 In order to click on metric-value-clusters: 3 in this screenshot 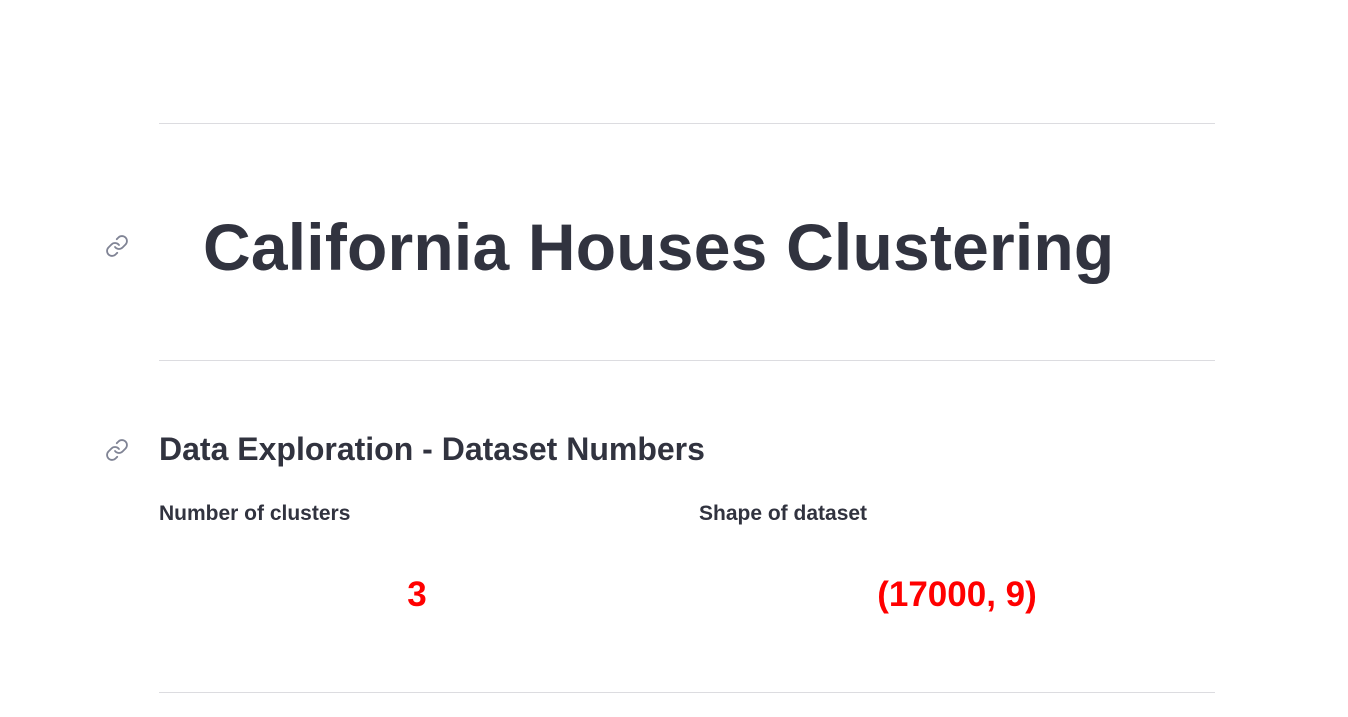, I will do `click(417, 594)`.